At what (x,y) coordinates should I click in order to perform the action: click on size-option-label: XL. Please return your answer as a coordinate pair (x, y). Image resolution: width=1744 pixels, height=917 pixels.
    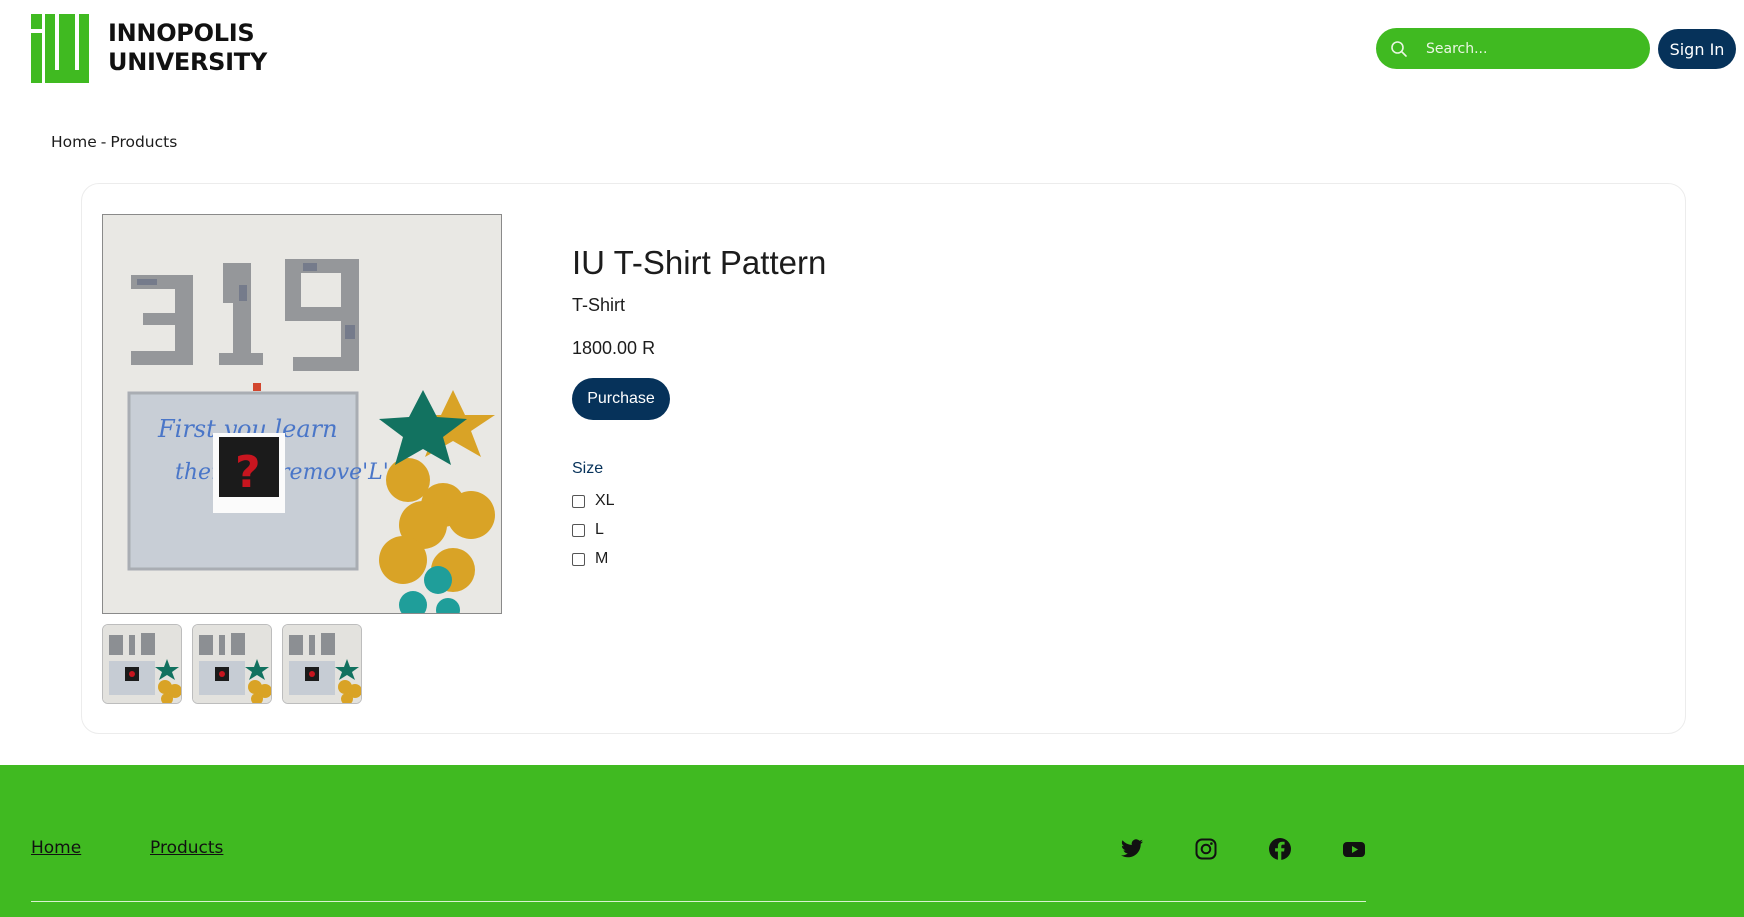
    Looking at the image, I should click on (605, 500).